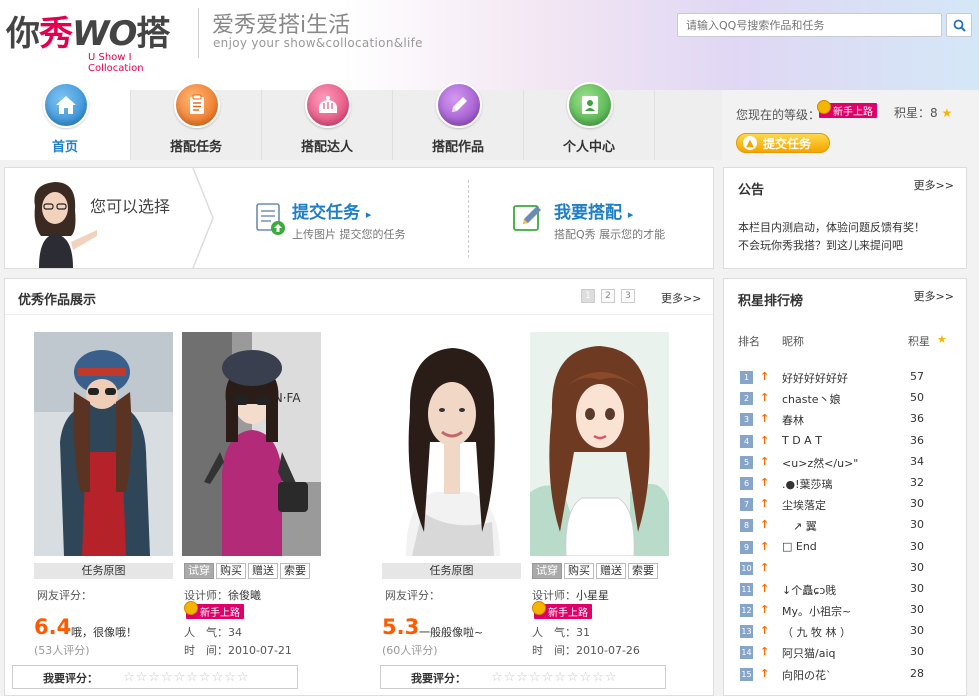 Image resolution: width=979 pixels, height=696 pixels. What do you see at coordinates (746, 568) in the screenshot?
I see `rank-number: 10` at bounding box center [746, 568].